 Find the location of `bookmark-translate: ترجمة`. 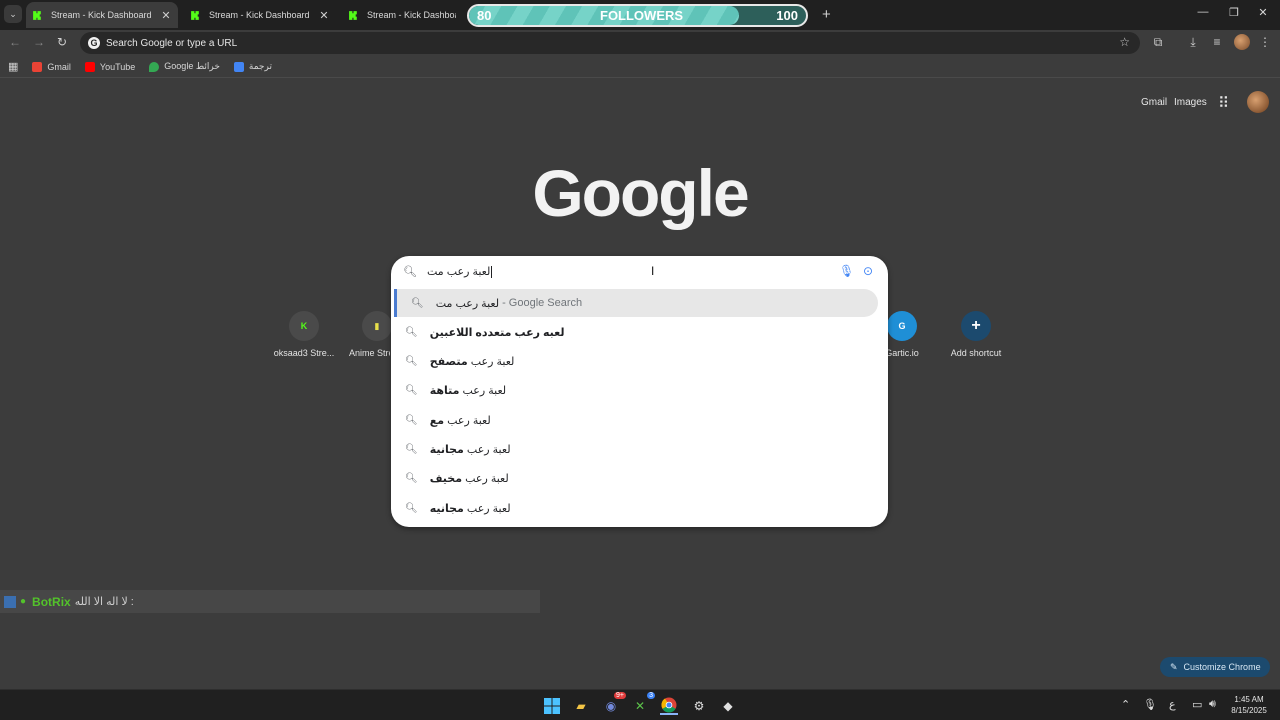

bookmark-translate: ترجمة is located at coordinates (252, 66).